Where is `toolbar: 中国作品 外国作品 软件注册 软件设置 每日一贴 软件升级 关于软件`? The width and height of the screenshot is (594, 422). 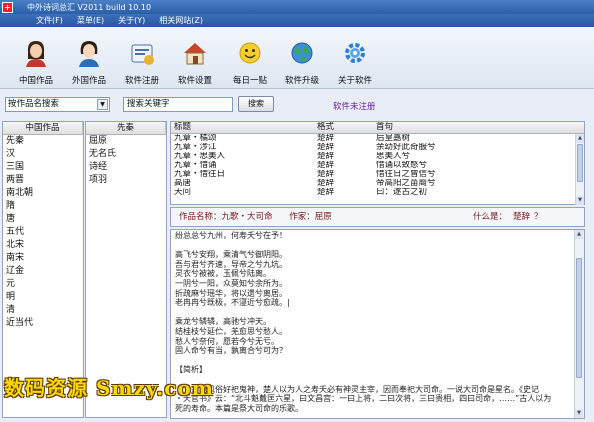
toolbar: 中国作品 外国作品 软件注册 软件设置 每日一贴 软件升级 关于软件 is located at coordinates (297, 58).